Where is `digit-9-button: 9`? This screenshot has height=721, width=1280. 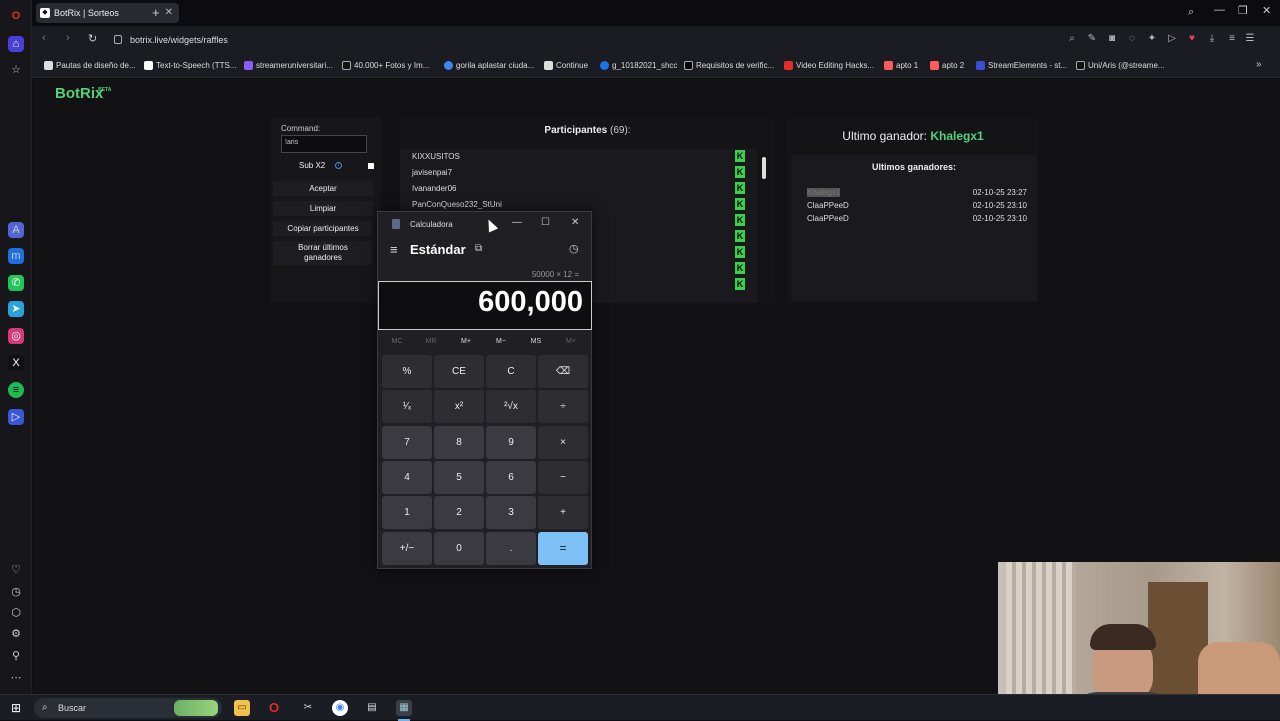 digit-9-button: 9 is located at coordinates (511, 442).